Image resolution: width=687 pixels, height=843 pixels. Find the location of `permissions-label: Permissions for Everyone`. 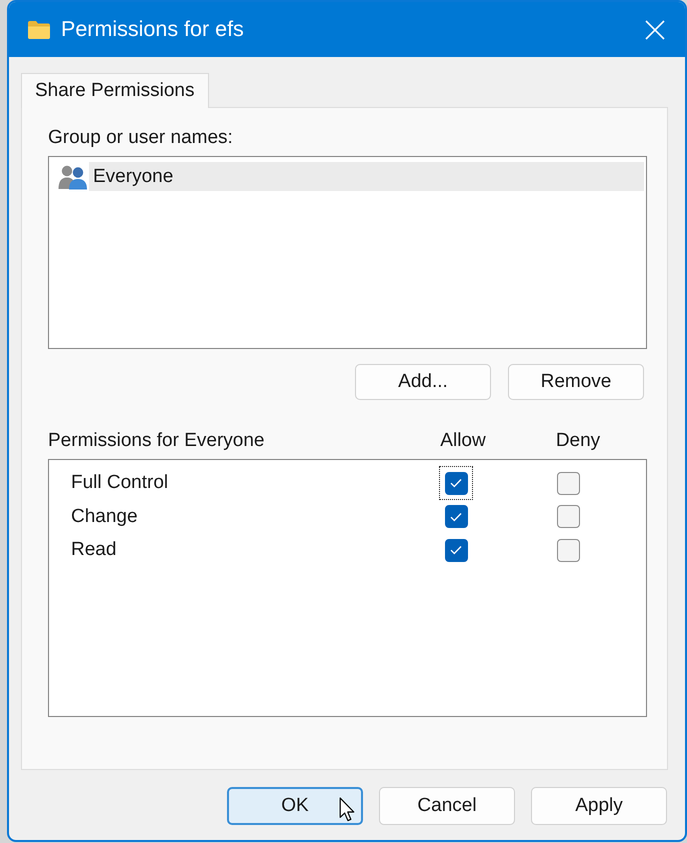

permissions-label: Permissions for Everyone is located at coordinates (156, 441).